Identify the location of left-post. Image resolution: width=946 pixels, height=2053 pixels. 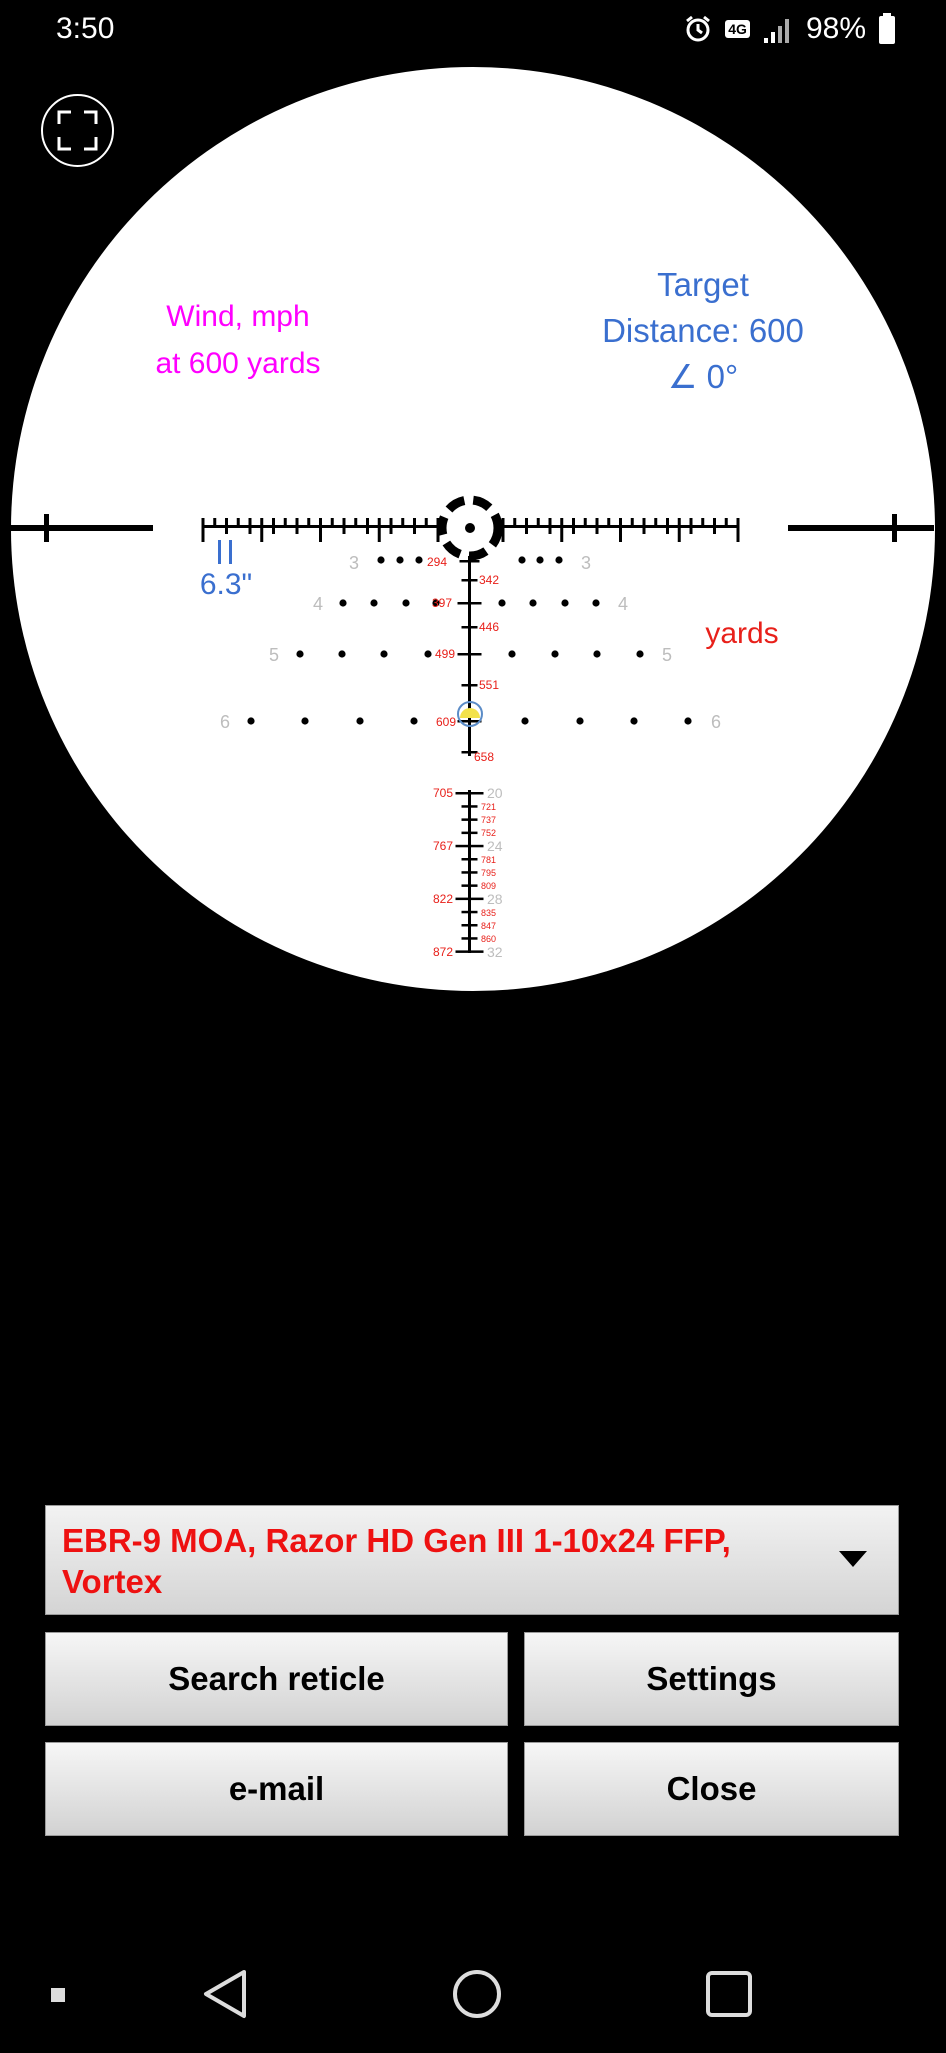
(80, 528).